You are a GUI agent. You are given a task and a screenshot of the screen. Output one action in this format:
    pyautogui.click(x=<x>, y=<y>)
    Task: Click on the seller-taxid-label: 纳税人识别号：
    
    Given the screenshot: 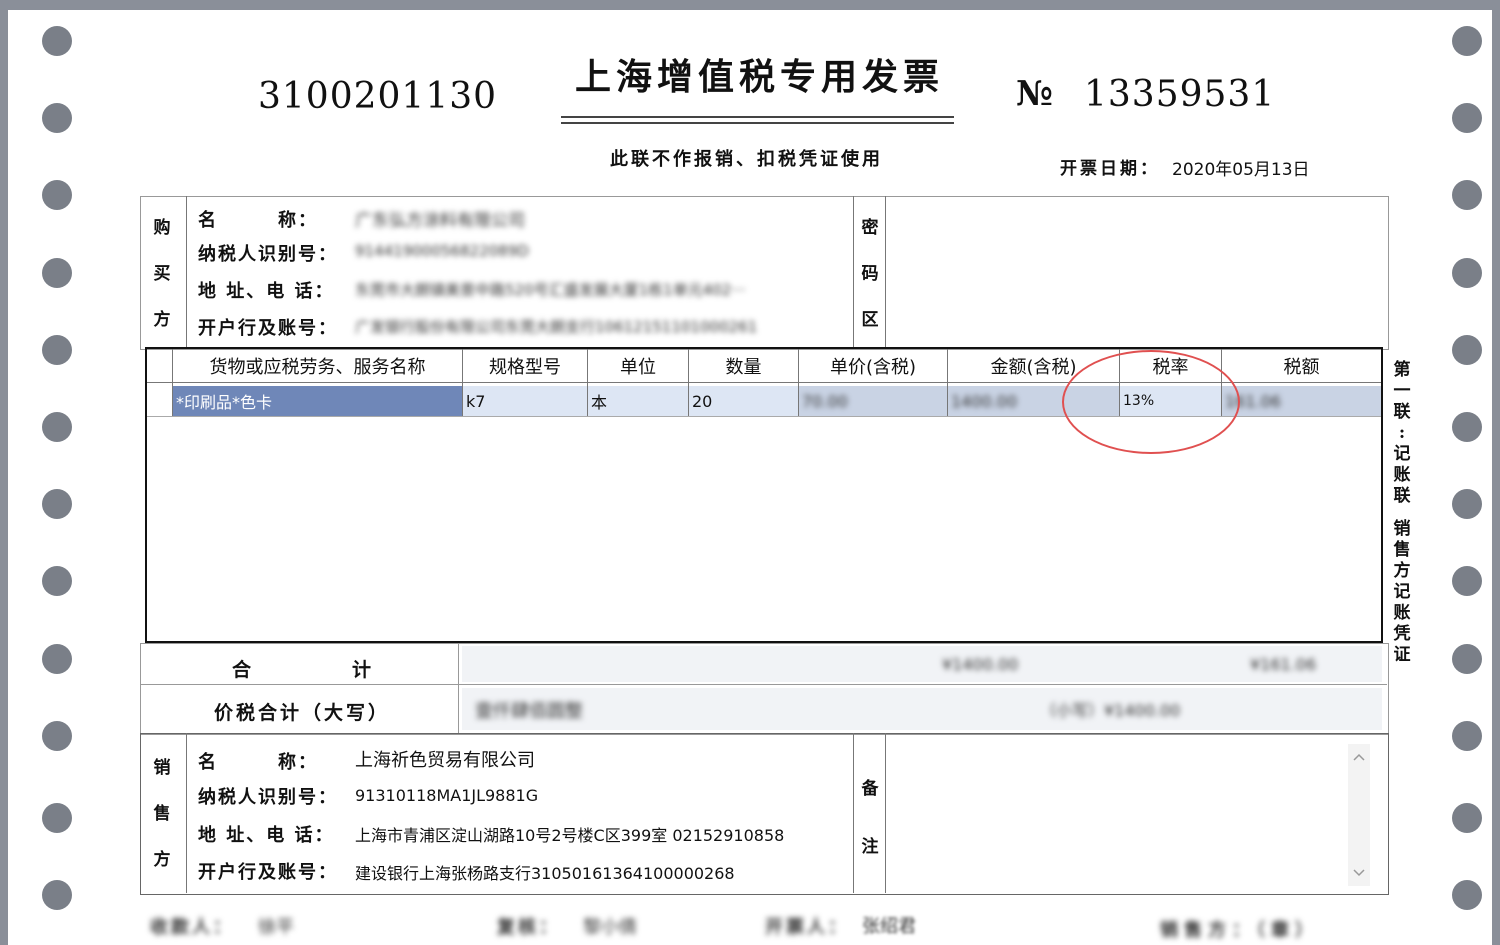 What is the action you would take?
    pyautogui.click(x=268, y=797)
    